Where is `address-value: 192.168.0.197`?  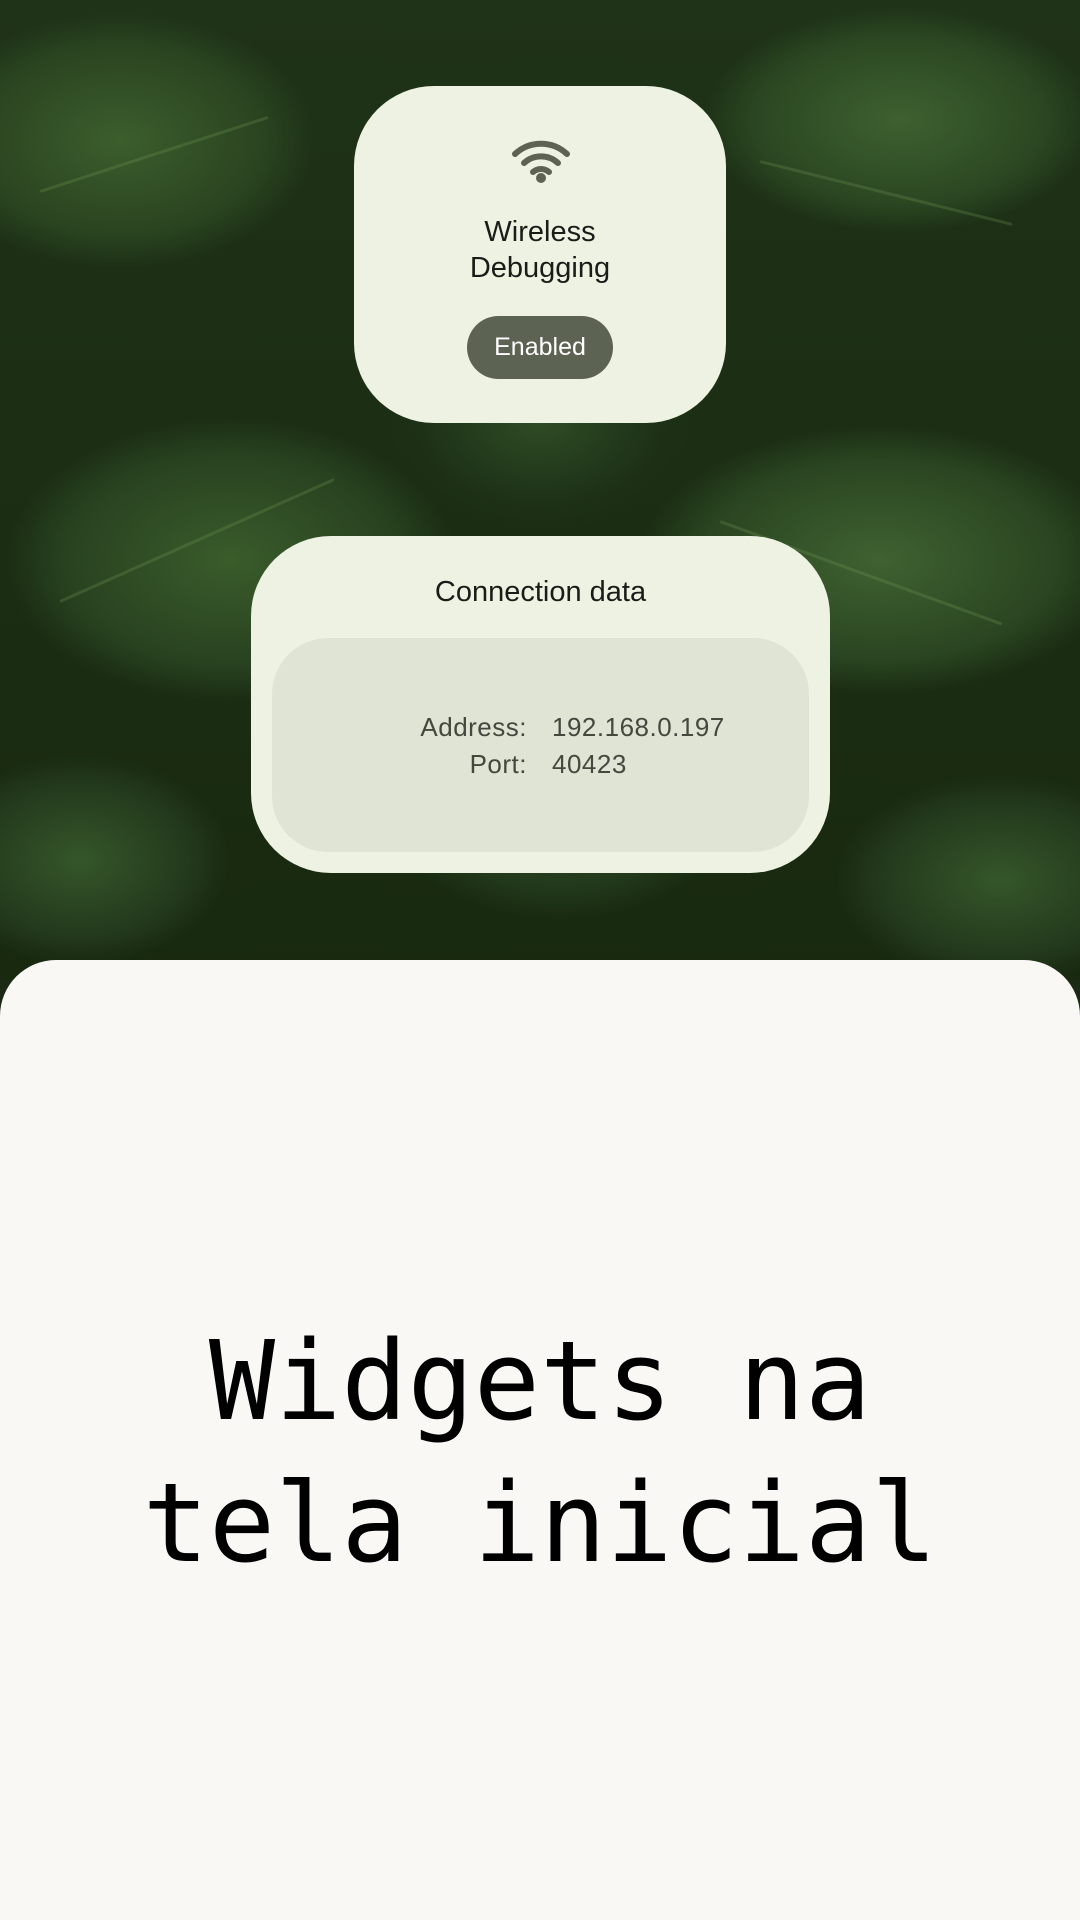
address-value: 192.168.0.197 is located at coordinates (638, 727).